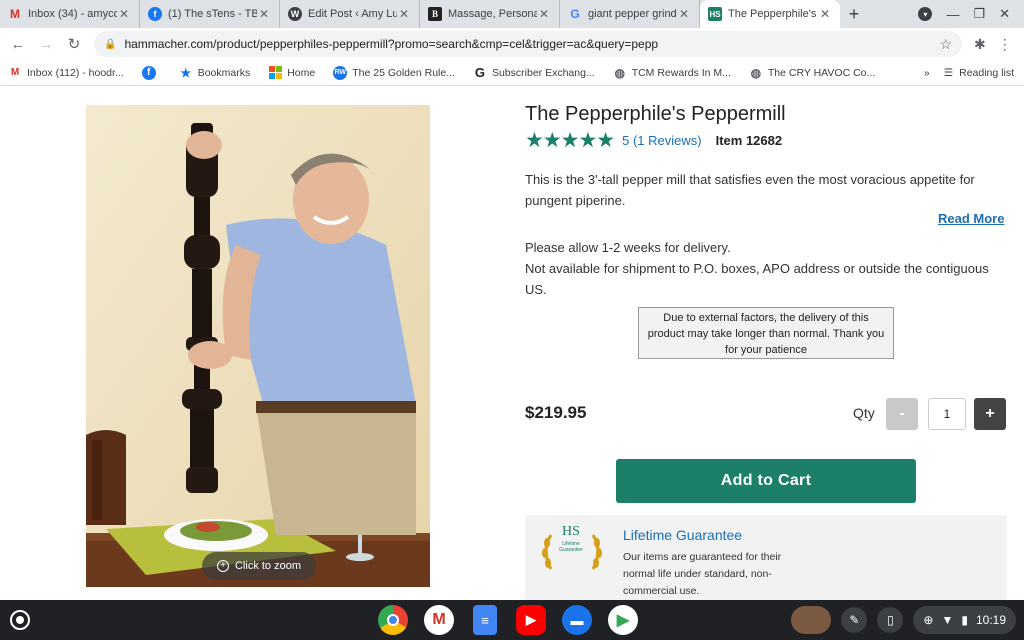 The width and height of the screenshot is (1024, 640). What do you see at coordinates (275, 72) in the screenshot?
I see `microsoft-icon` at bounding box center [275, 72].